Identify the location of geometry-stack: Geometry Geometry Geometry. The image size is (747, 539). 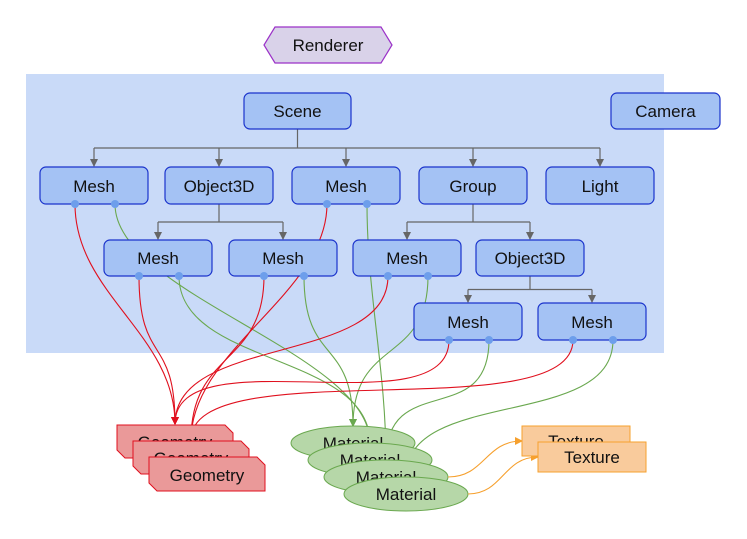
(191, 458).